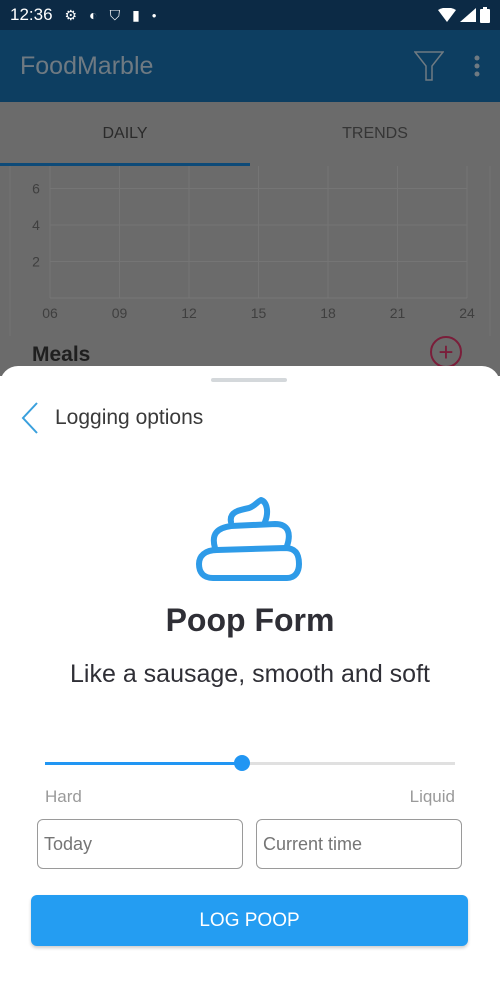 The width and height of the screenshot is (500, 1000). What do you see at coordinates (467, 313) in the screenshot?
I see `x-tick-label: 24` at bounding box center [467, 313].